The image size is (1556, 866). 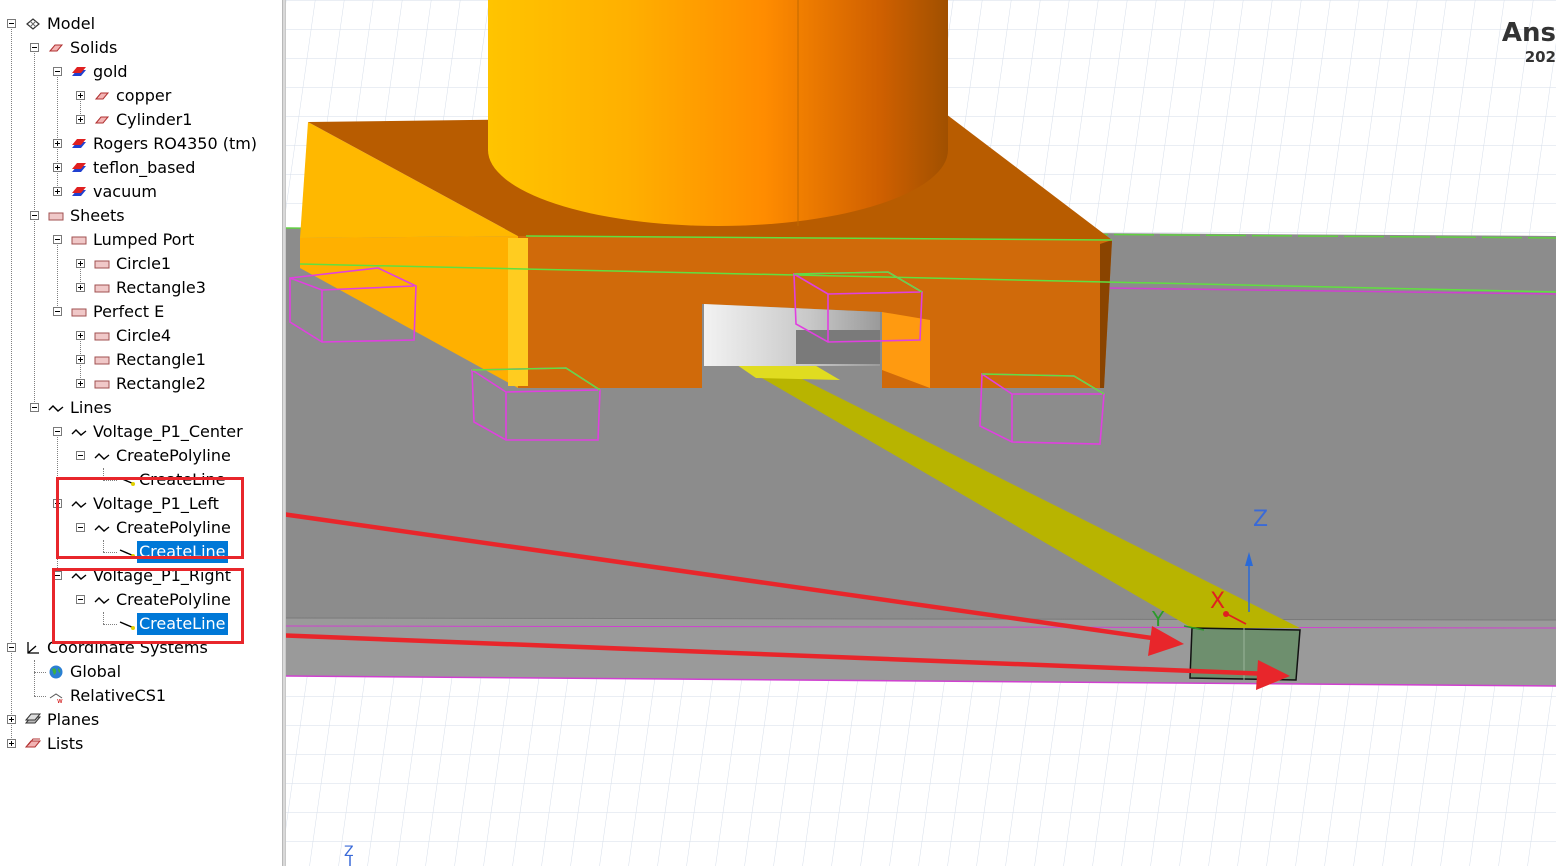 What do you see at coordinates (91, 407) in the screenshot?
I see `tree-label: Lines` at bounding box center [91, 407].